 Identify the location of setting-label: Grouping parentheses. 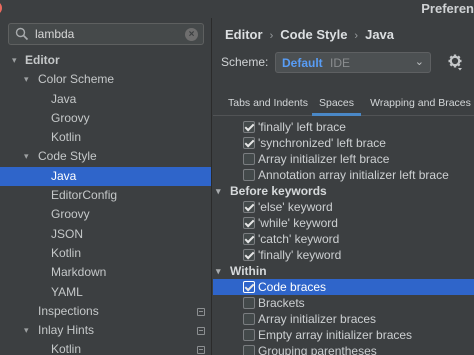
(317, 349).